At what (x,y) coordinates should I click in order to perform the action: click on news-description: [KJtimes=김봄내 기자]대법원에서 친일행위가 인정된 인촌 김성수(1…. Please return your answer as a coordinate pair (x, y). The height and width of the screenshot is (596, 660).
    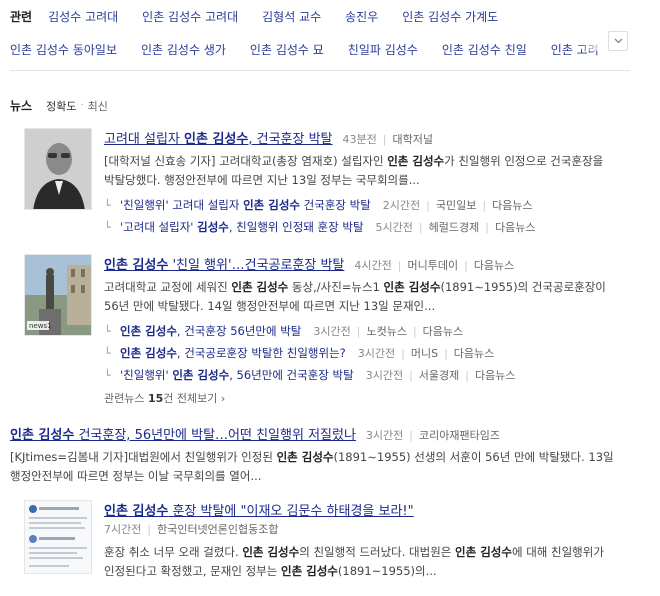
    Looking at the image, I should click on (312, 466).